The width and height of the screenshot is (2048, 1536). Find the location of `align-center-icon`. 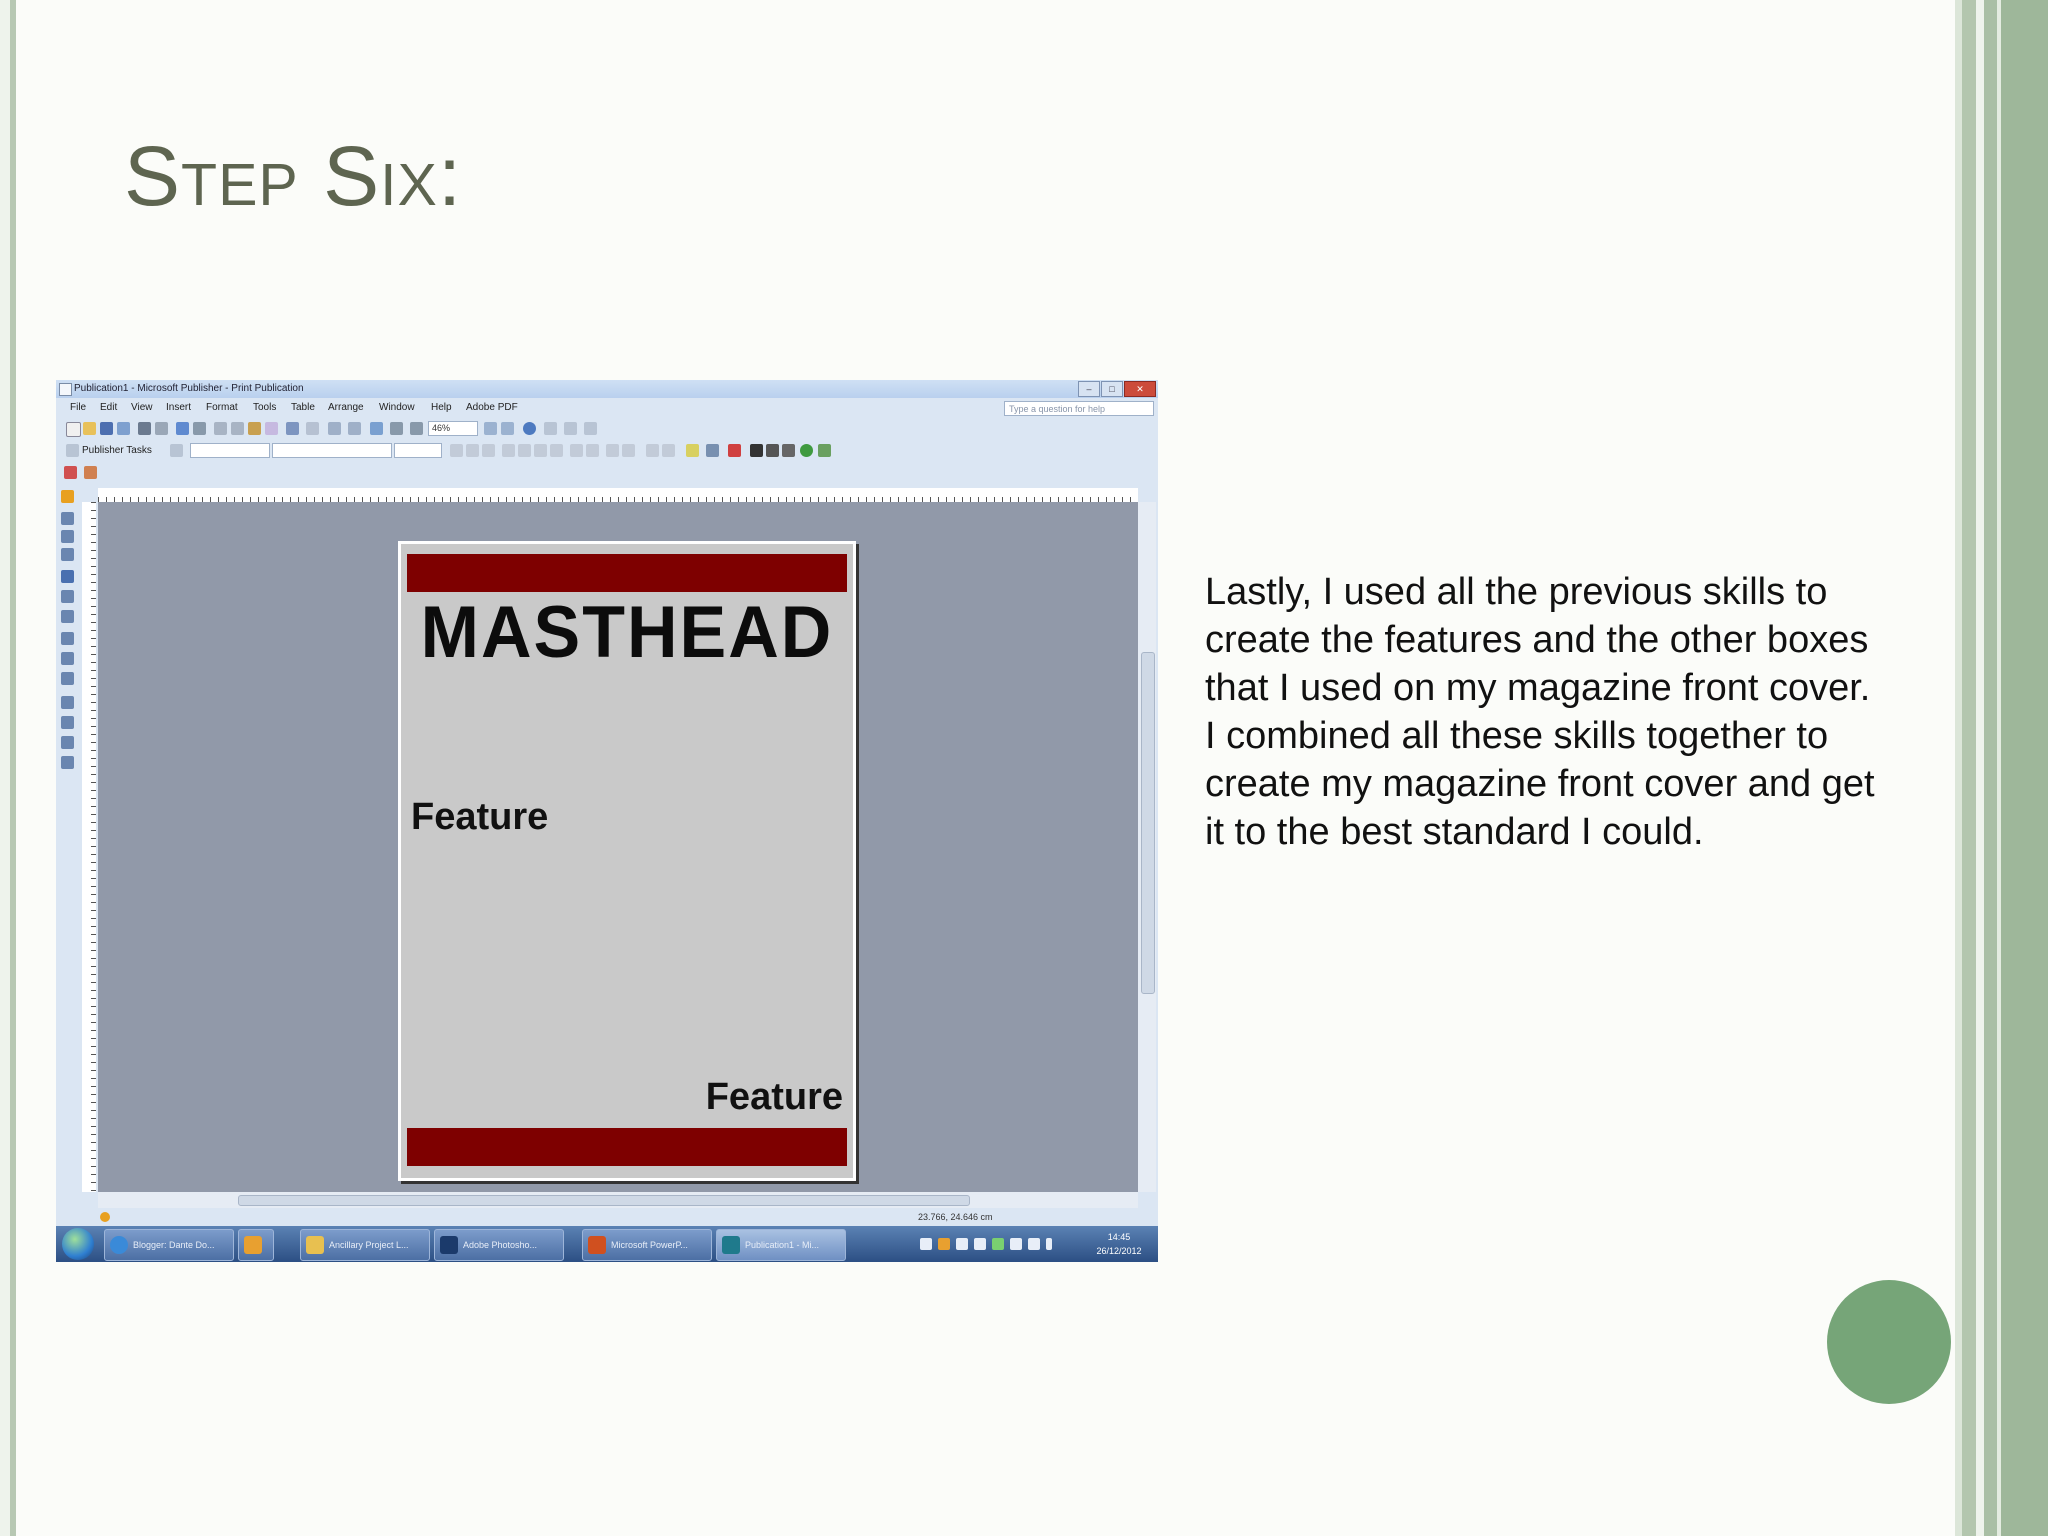

align-center-icon is located at coordinates (524, 450).